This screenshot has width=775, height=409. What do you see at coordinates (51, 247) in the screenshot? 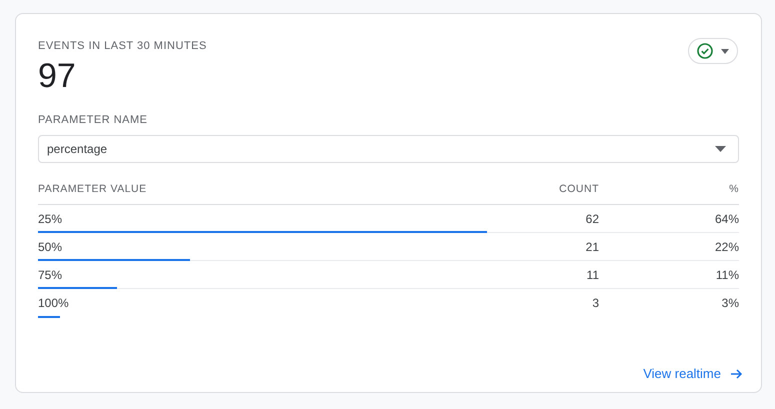
I see `table-cell-text: 50%` at bounding box center [51, 247].